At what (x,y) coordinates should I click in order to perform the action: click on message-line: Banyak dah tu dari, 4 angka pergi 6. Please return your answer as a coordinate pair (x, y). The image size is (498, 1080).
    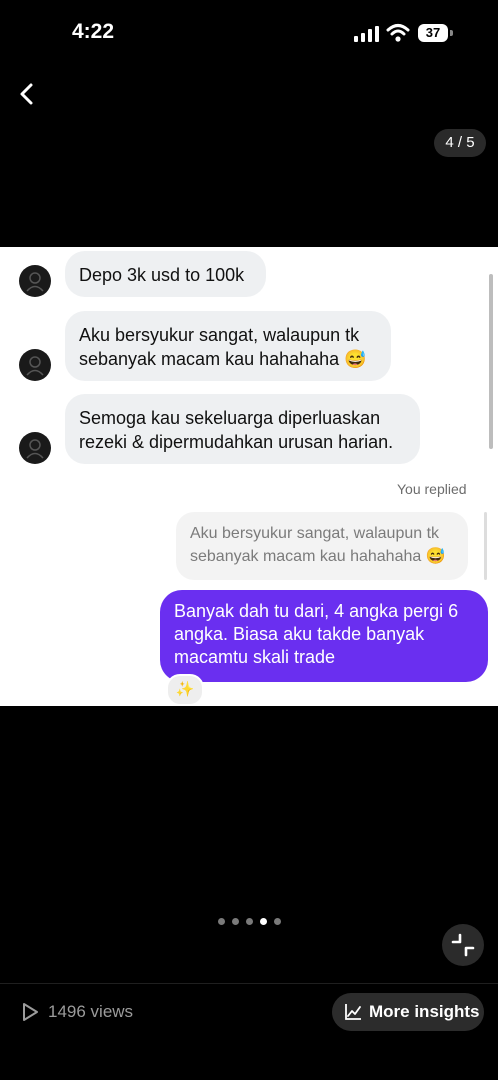
    Looking at the image, I should click on (316, 611).